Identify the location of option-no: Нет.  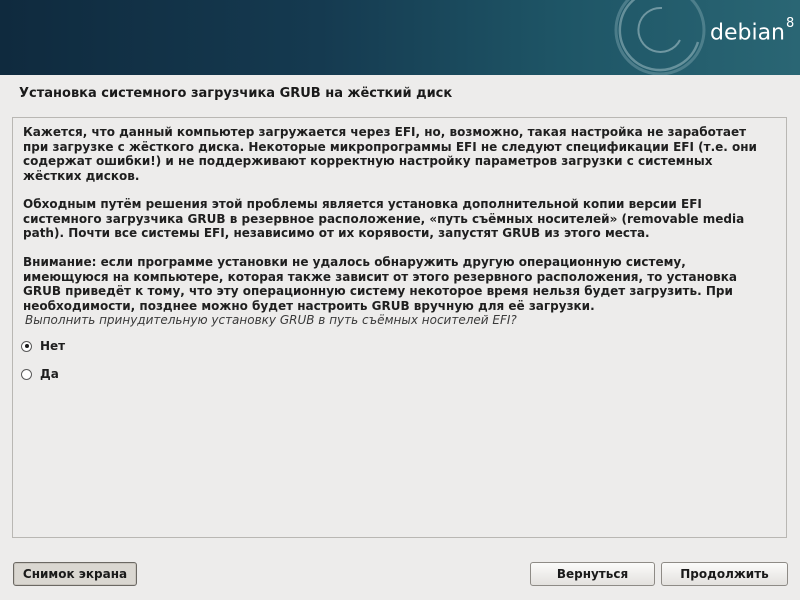
(43, 346).